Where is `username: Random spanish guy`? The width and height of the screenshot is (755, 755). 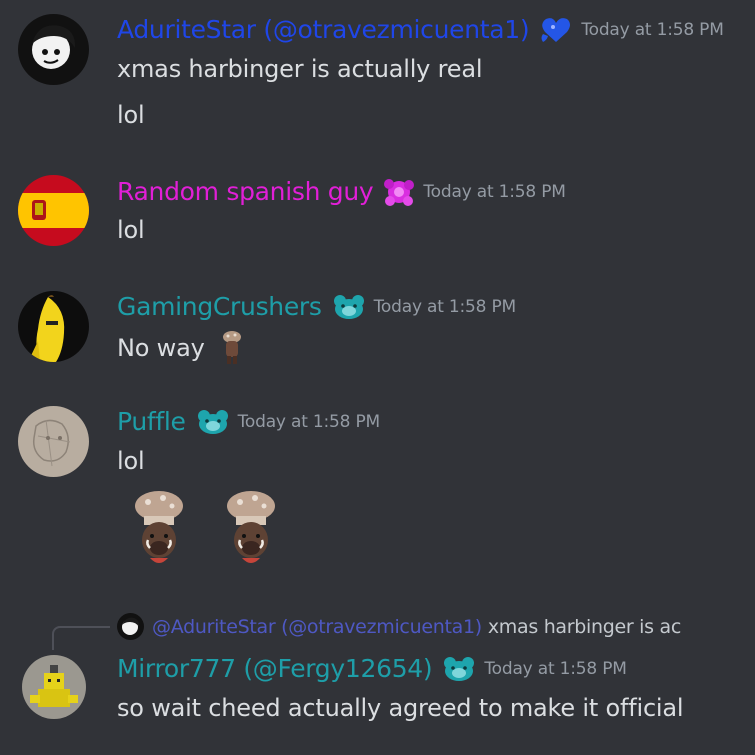 username: Random spanish guy is located at coordinates (245, 192).